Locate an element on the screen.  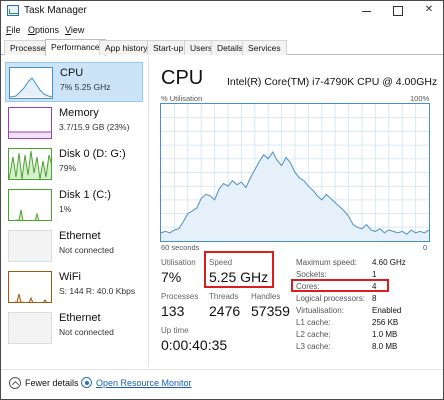
sidebar-ethernet1-title: Ethernet is located at coordinates (80, 236).